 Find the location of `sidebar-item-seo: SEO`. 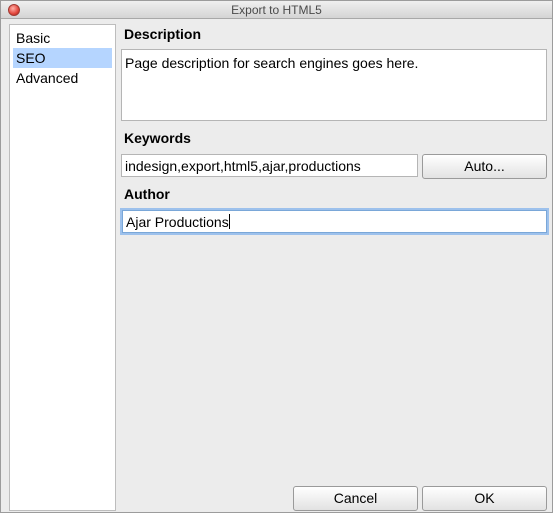

sidebar-item-seo: SEO is located at coordinates (62, 58).